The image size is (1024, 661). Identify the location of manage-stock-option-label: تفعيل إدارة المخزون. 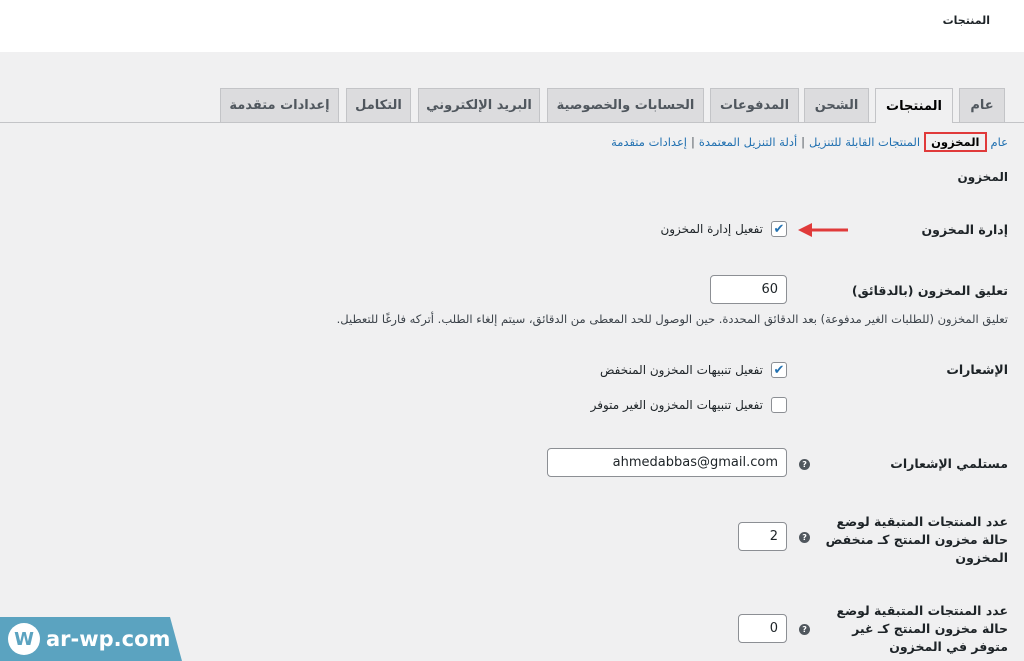
(711, 229).